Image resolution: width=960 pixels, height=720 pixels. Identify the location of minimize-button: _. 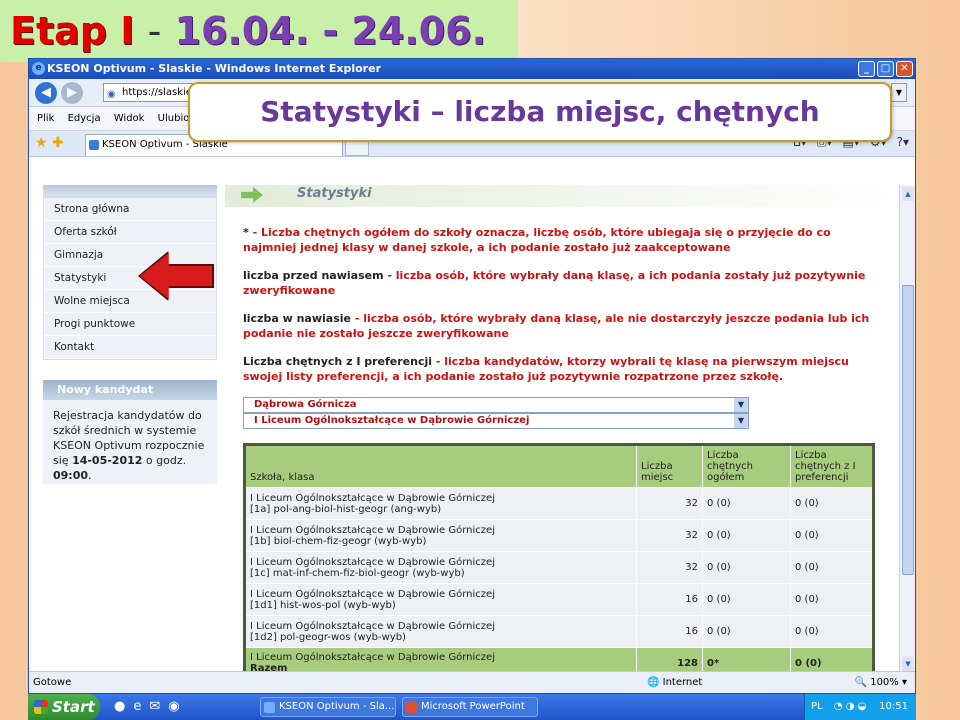
(866, 69).